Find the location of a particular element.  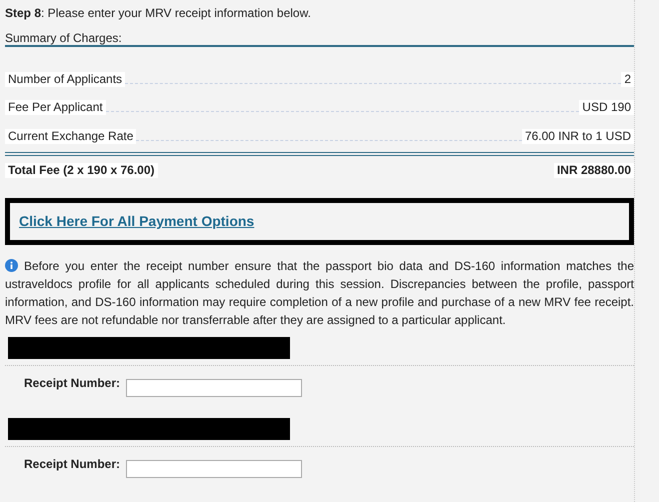

charge-label: Current Exchange Rate is located at coordinates (70, 136).